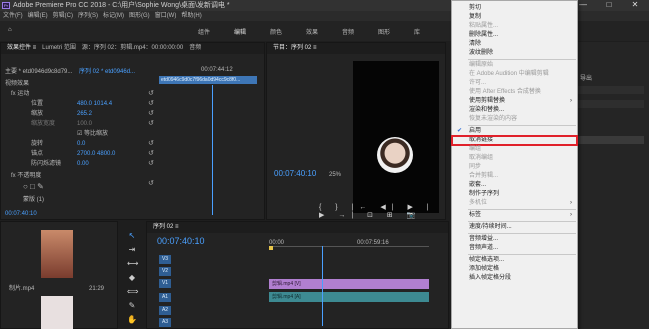 The image size is (649, 329). What do you see at coordinates (475, 149) in the screenshot?
I see `context-menu-item-label: 编组` at bounding box center [475, 149].